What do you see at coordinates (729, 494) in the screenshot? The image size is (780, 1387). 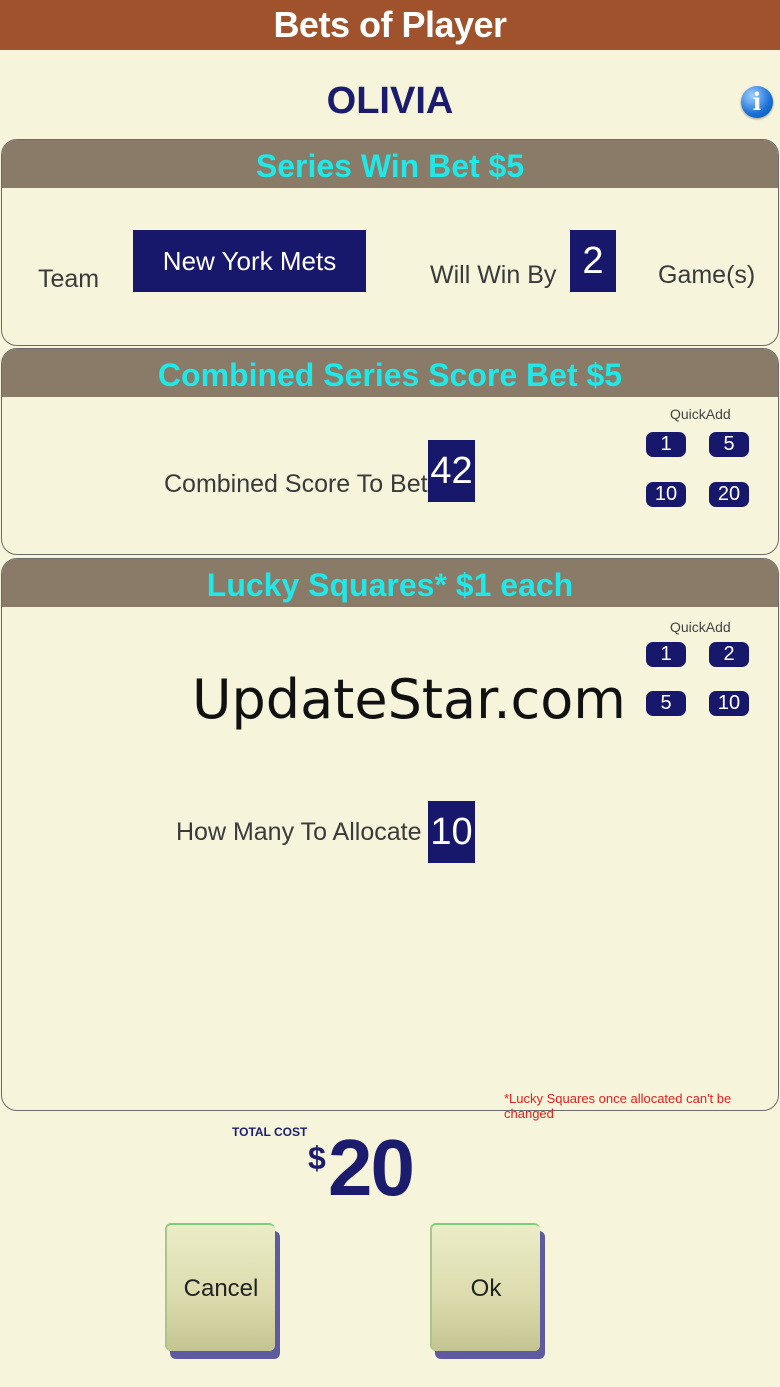 I see `combined-quickadd-20: 20` at bounding box center [729, 494].